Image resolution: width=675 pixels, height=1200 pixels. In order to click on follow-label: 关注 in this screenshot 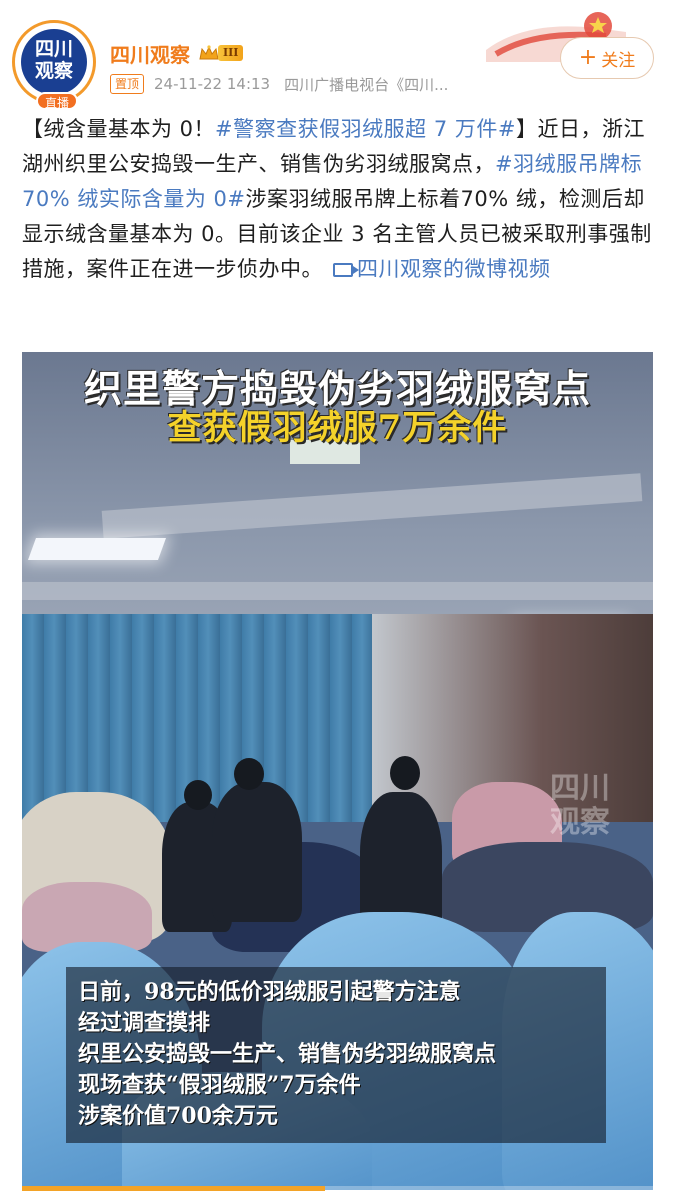, I will do `click(618, 60)`.